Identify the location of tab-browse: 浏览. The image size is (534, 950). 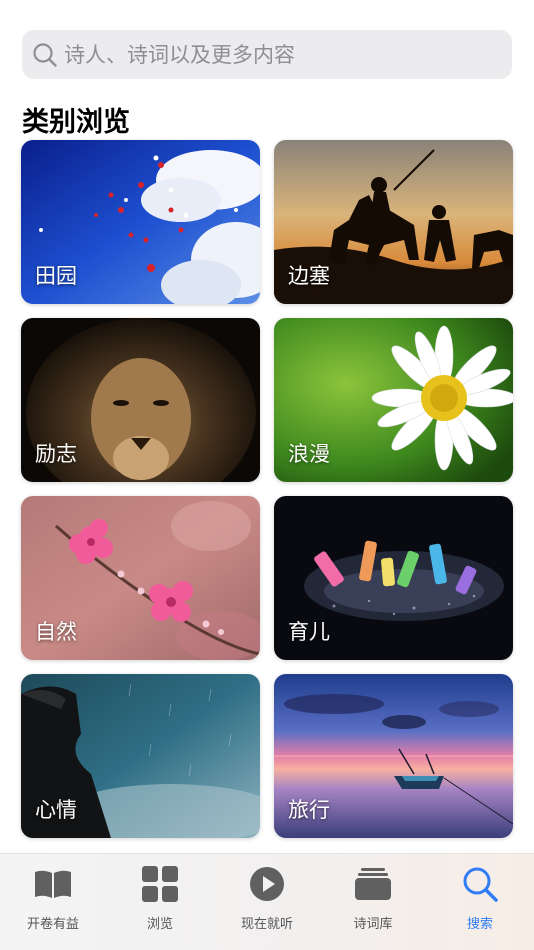
(160, 899).